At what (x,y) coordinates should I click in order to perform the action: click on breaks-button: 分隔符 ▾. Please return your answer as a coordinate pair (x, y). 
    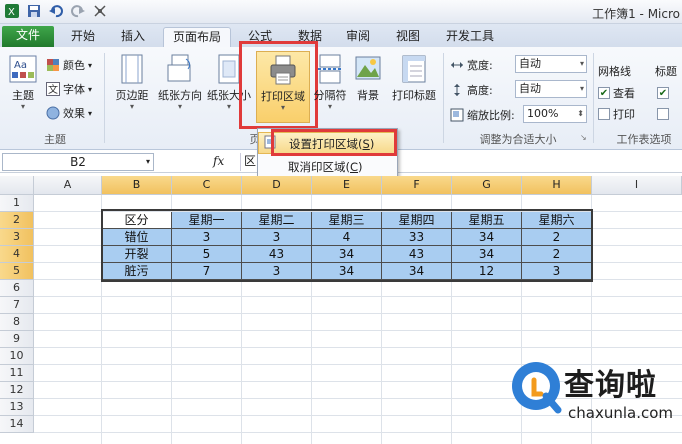
    Looking at the image, I should click on (330, 82).